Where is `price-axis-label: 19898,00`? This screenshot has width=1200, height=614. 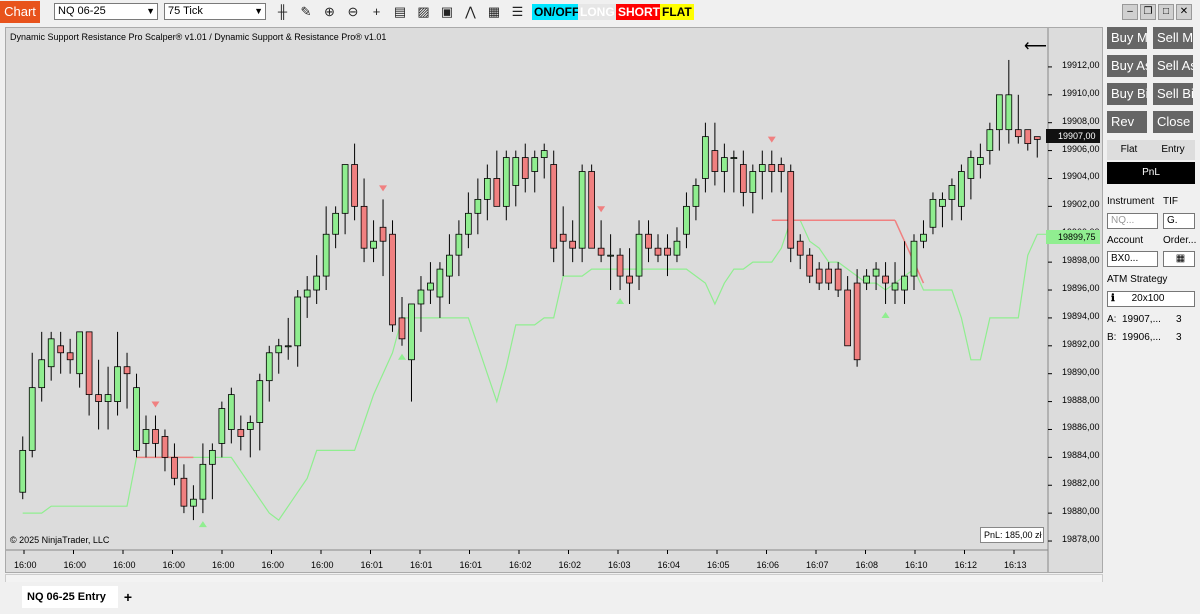
price-axis-label: 19898,00 is located at coordinates (1081, 260).